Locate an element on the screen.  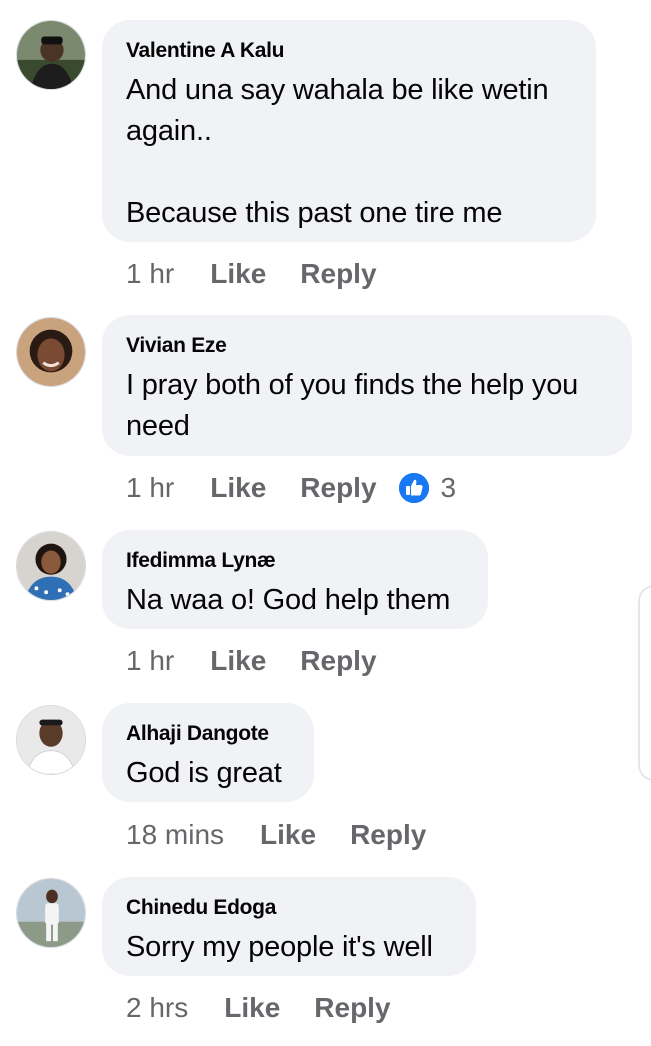
side-panel-edge is located at coordinates (644, 683).